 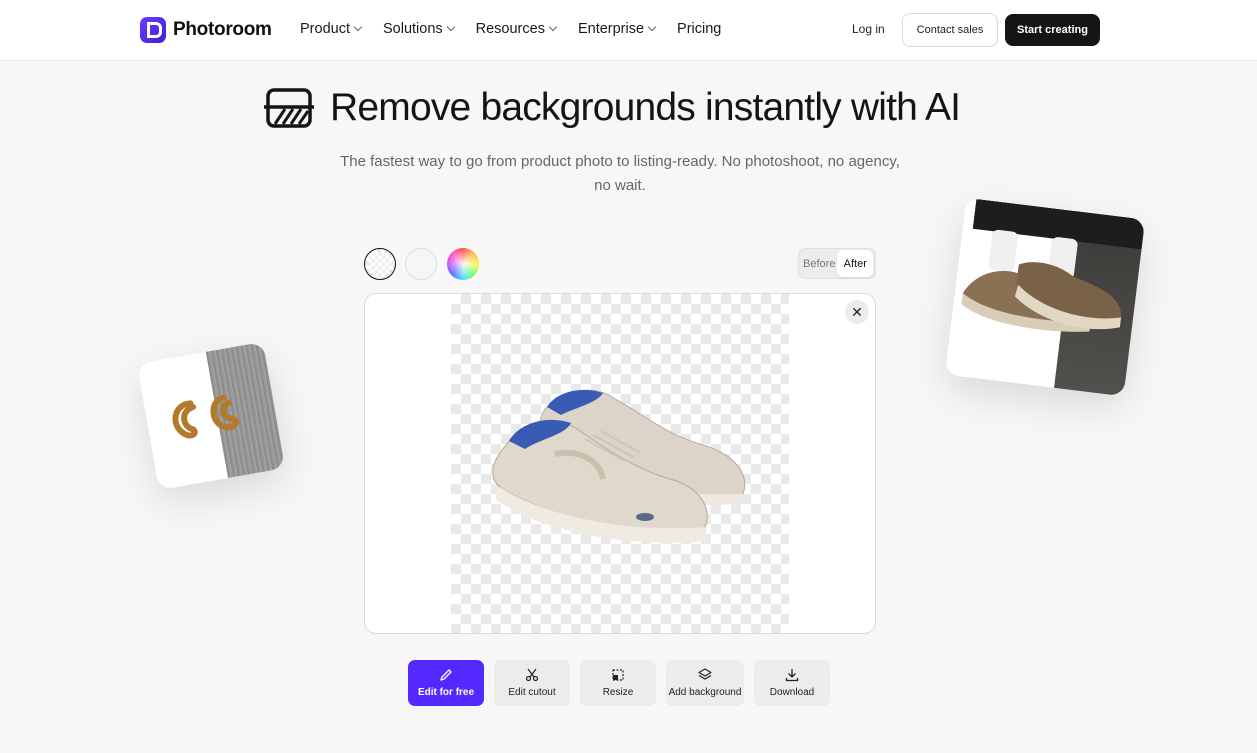 I want to click on button-label: Add background, so click(x=705, y=692).